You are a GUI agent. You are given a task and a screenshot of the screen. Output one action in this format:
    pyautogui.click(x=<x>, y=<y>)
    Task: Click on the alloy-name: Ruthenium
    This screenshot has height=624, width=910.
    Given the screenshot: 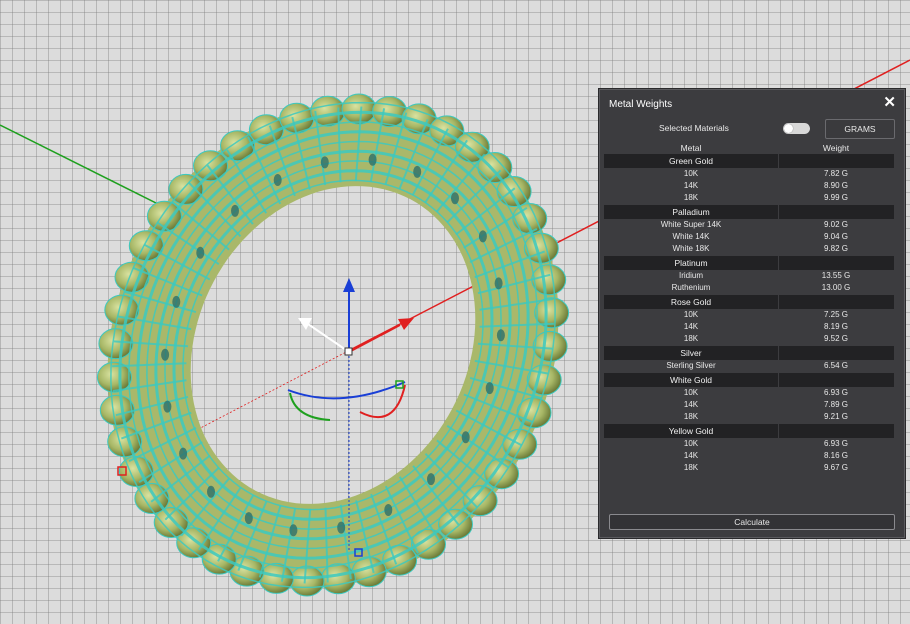 What is the action you would take?
    pyautogui.click(x=691, y=287)
    